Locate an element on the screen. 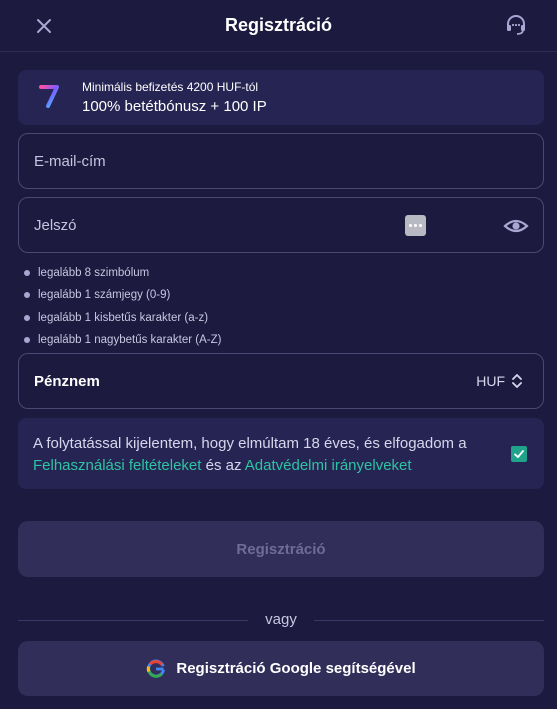 This screenshot has height=709, width=557. or-divider: vagy is located at coordinates (281, 620).